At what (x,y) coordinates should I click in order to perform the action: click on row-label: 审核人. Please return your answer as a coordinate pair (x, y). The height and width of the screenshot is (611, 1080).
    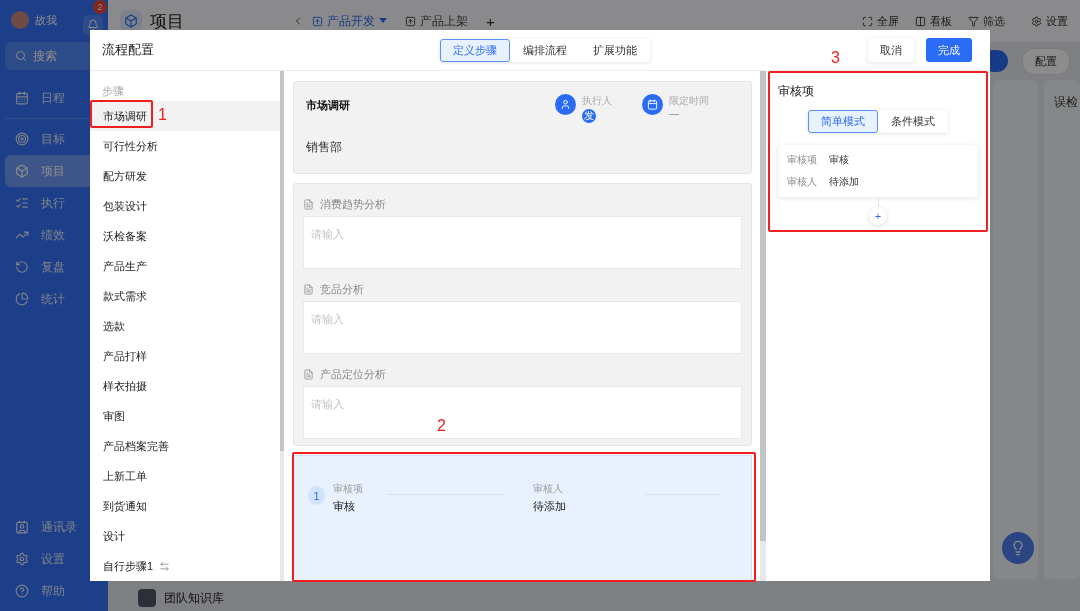
    Looking at the image, I should click on (802, 182).